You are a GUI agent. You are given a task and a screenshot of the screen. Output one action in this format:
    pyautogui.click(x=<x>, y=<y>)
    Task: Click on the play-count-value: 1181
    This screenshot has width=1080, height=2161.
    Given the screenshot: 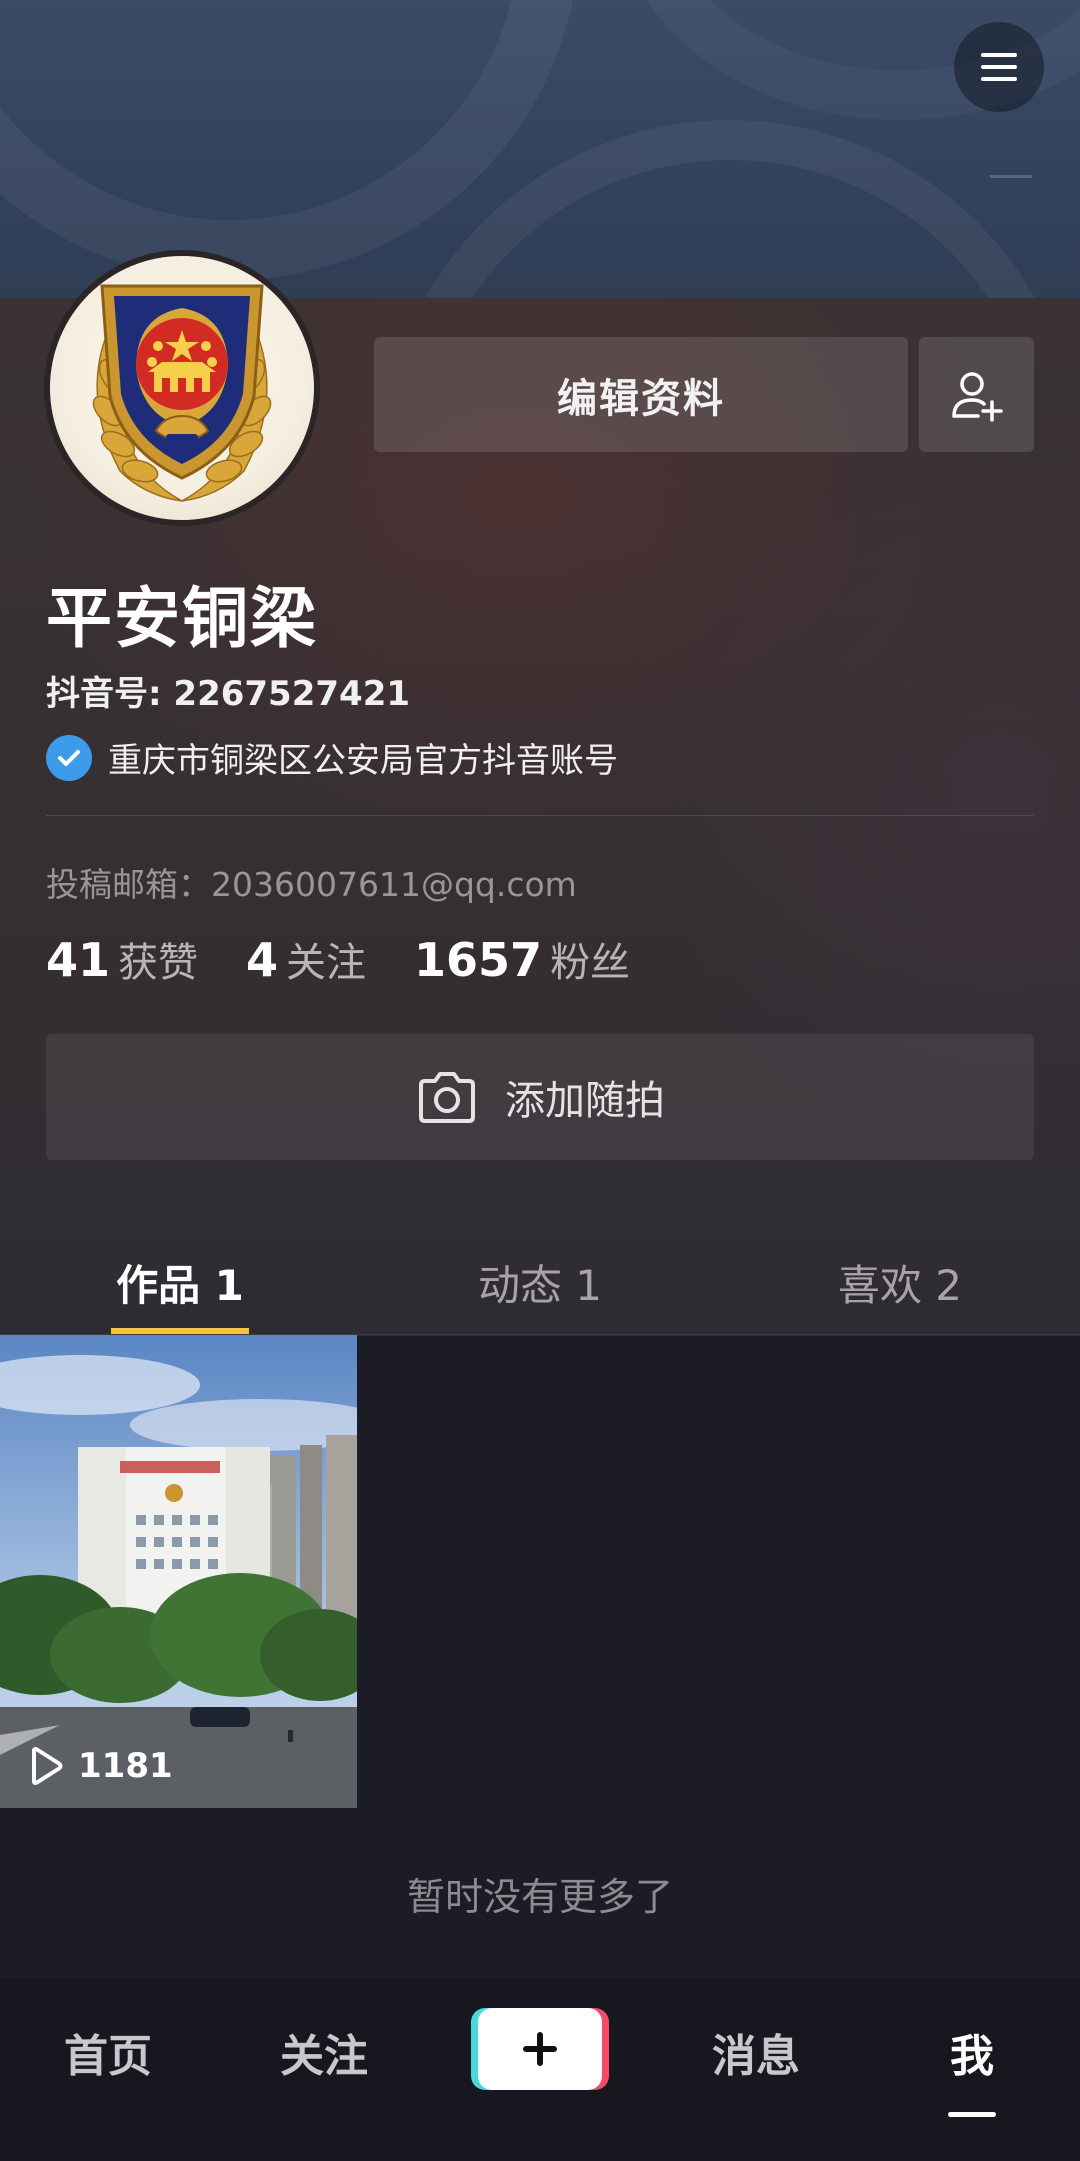 What is the action you would take?
    pyautogui.click(x=125, y=1766)
    